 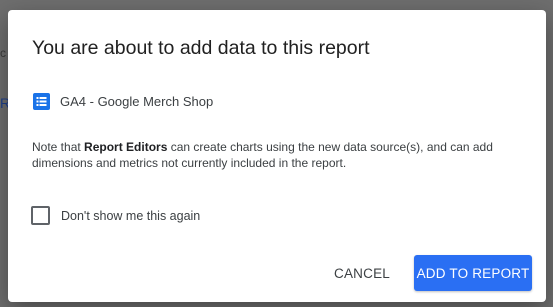 What do you see at coordinates (40, 215) in the screenshot?
I see `dont-show-again-checkbox` at bounding box center [40, 215].